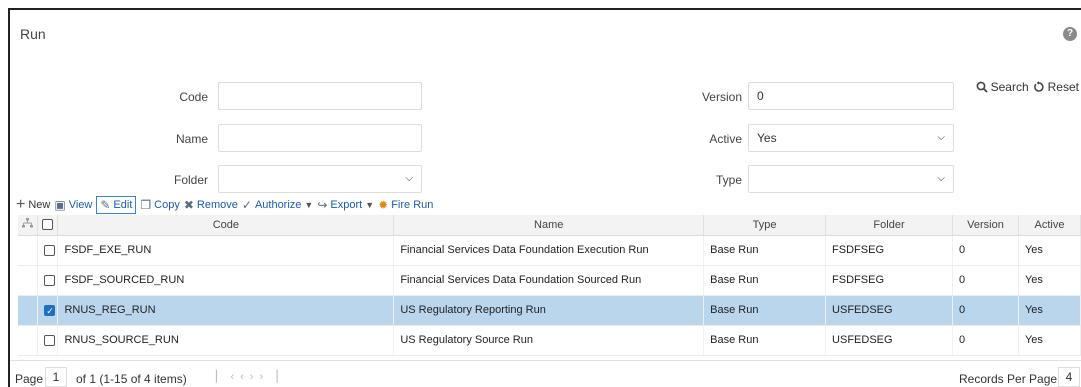  Describe the element at coordinates (105, 205) in the screenshot. I see `edit-icon: ✎` at that location.